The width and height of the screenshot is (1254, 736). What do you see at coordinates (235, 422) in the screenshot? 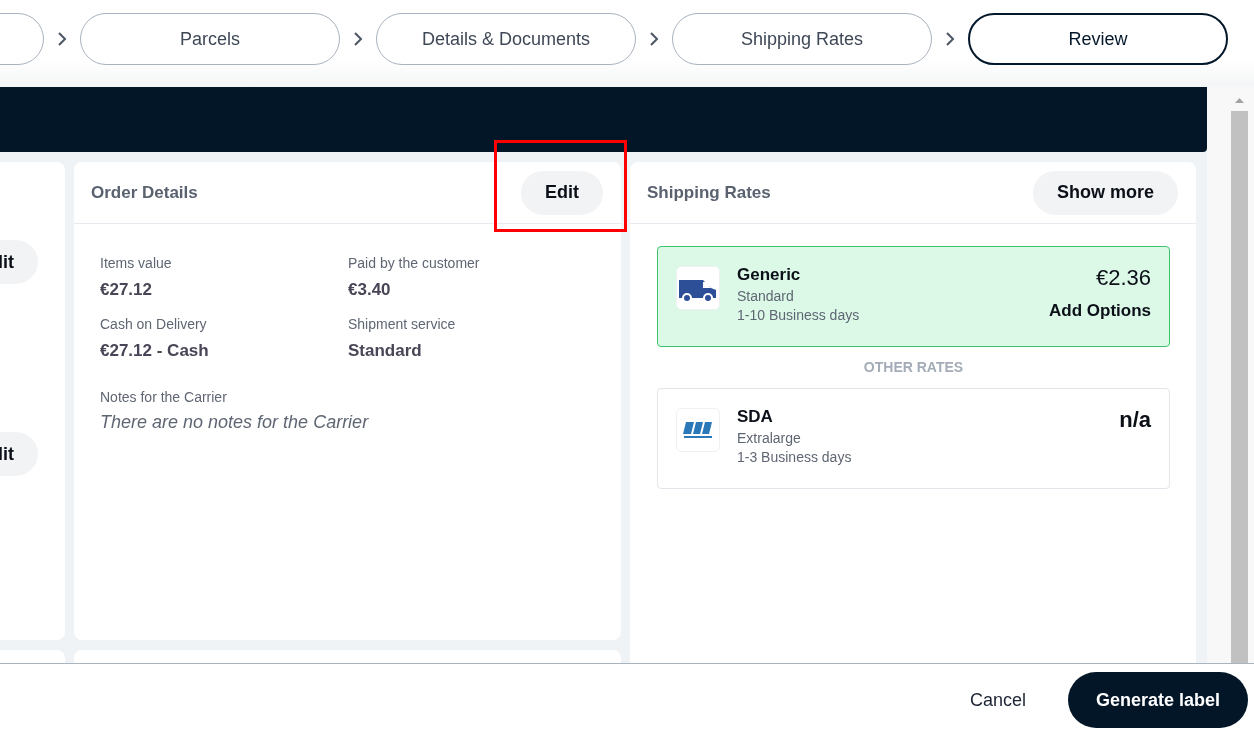
I see `notes-text: There are no notes for the Carrier` at bounding box center [235, 422].